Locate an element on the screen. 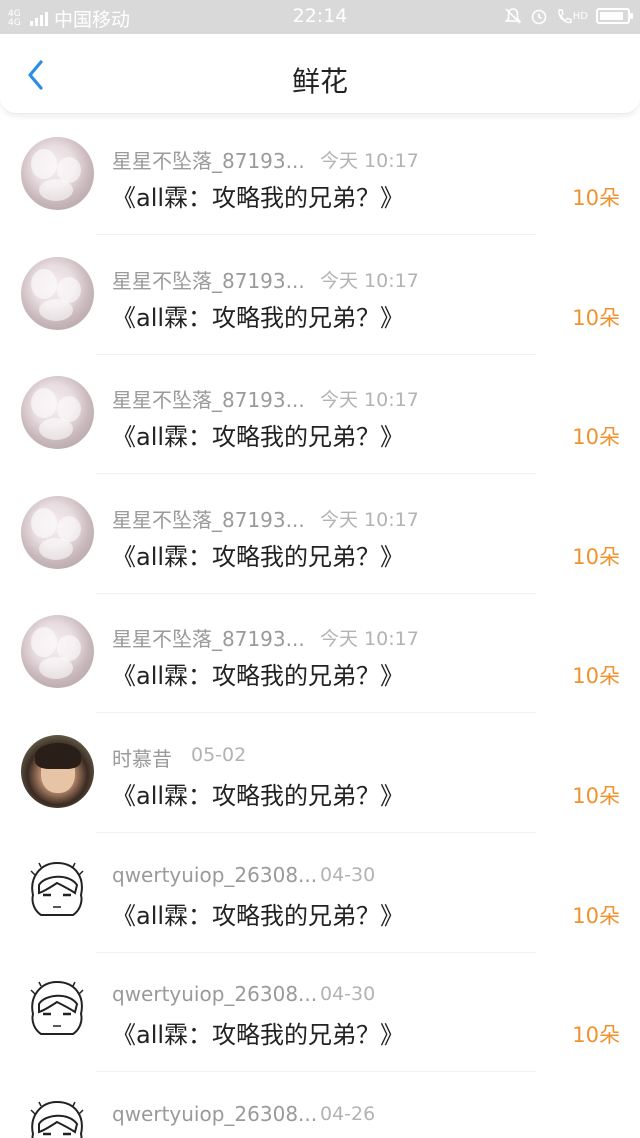 This screenshot has width=640, height=1138. battery-level is located at coordinates (612, 16).